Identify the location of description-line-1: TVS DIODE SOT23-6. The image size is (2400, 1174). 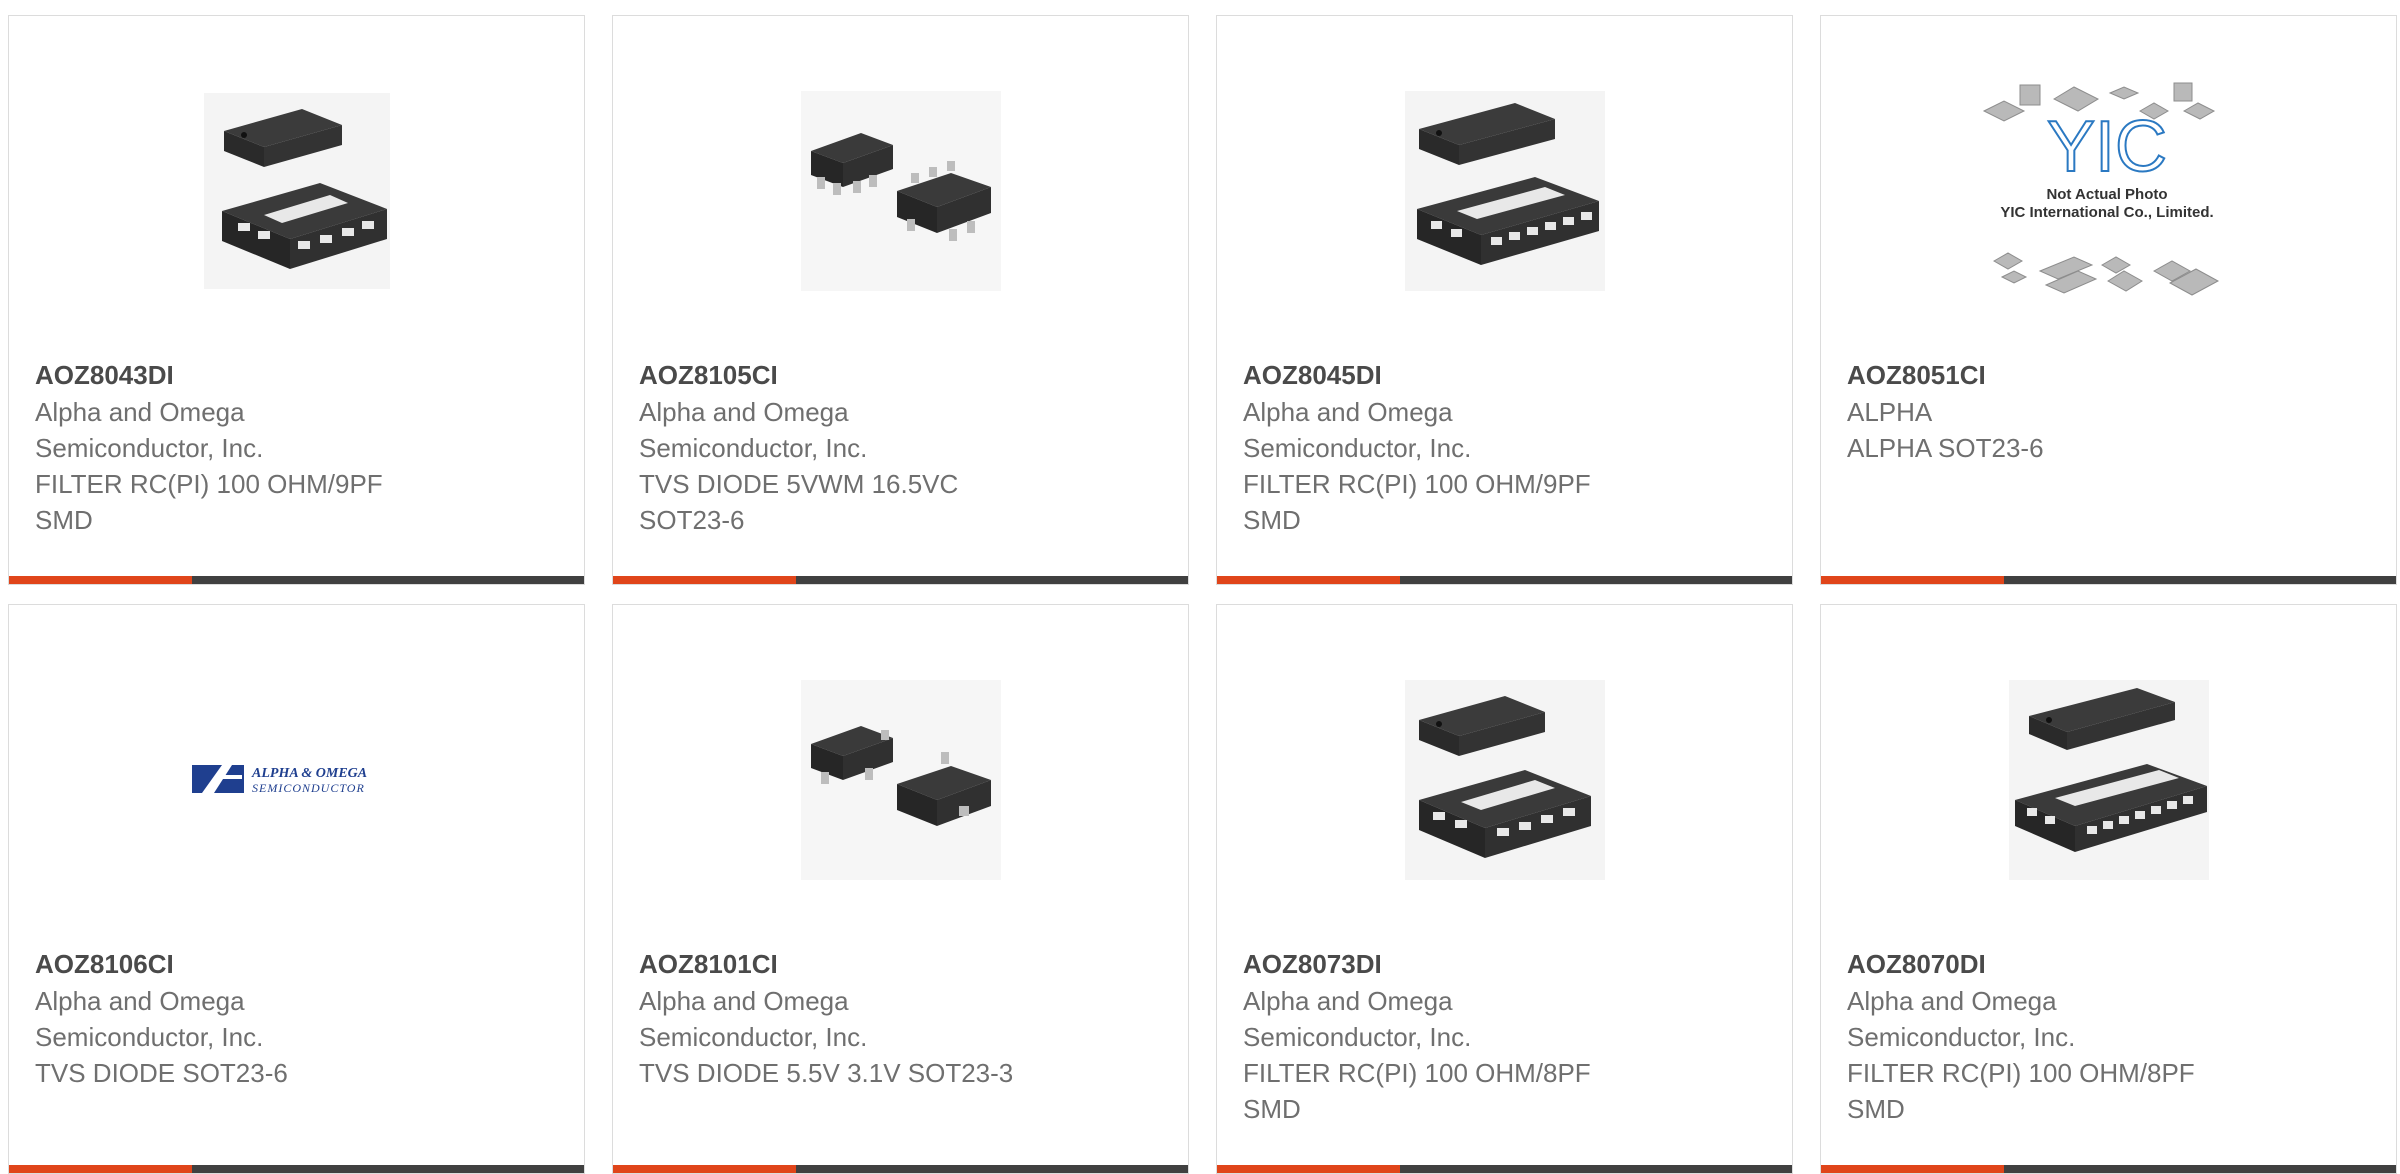
(161, 1073).